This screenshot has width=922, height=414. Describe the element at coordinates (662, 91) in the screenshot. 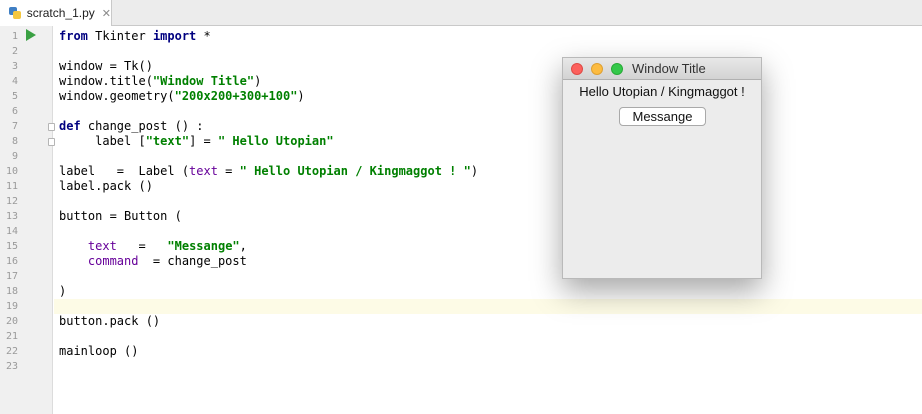

I see `hello-label: Hello Utopian / Kingmaggot !` at that location.